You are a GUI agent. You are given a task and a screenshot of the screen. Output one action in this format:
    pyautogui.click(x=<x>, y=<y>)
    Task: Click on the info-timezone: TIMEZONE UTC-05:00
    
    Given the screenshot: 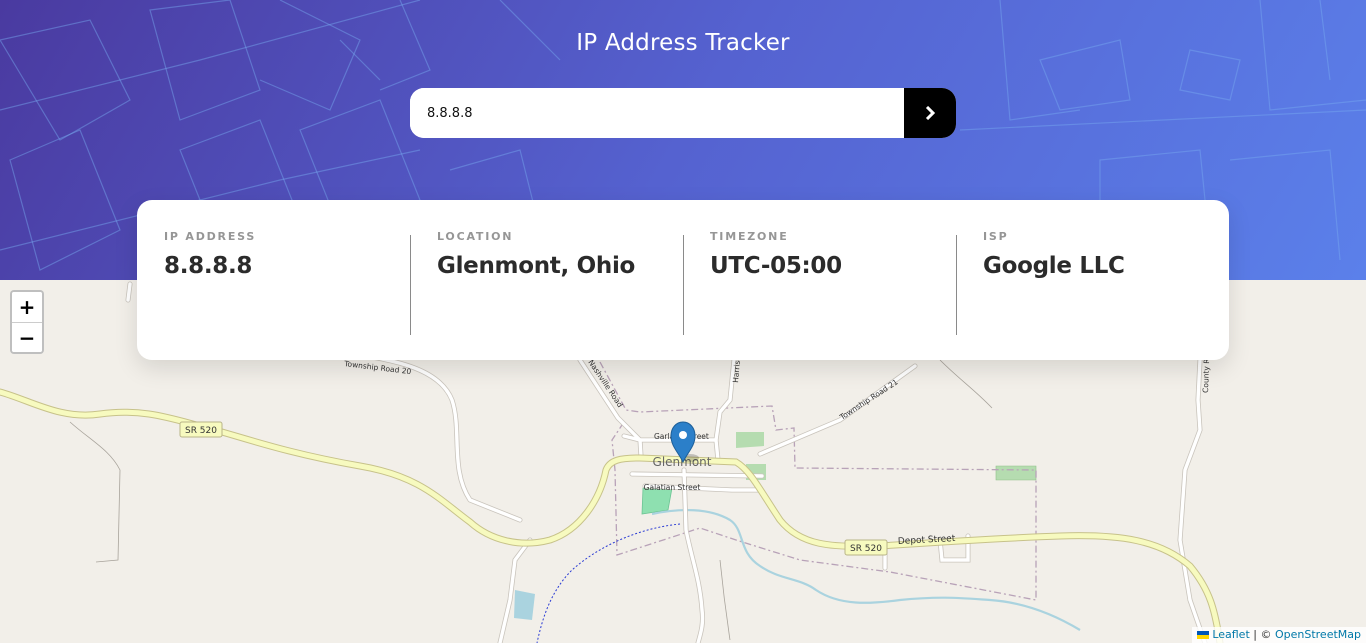 What is the action you would take?
    pyautogui.click(x=819, y=283)
    